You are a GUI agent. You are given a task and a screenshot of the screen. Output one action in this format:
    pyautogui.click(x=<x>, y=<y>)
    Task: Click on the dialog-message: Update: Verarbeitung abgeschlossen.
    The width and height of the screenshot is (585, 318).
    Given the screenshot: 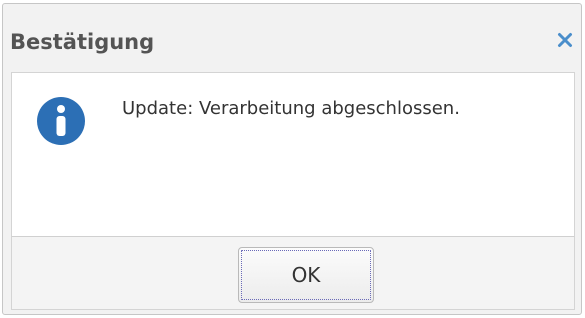 What is the action you would take?
    pyautogui.click(x=291, y=108)
    